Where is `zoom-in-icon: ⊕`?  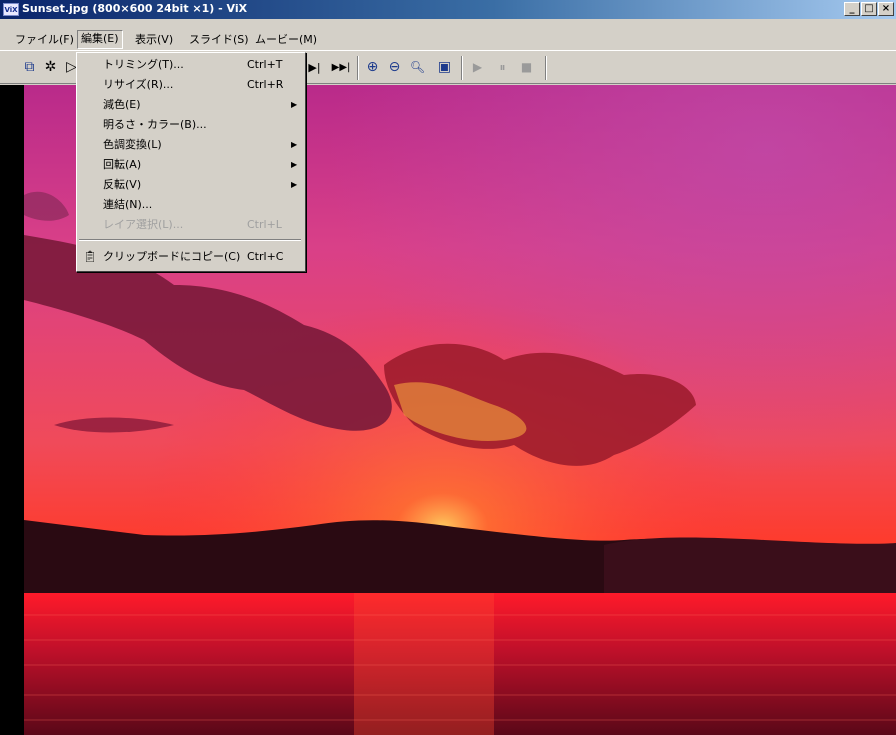 zoom-in-icon: ⊕ is located at coordinates (372, 67).